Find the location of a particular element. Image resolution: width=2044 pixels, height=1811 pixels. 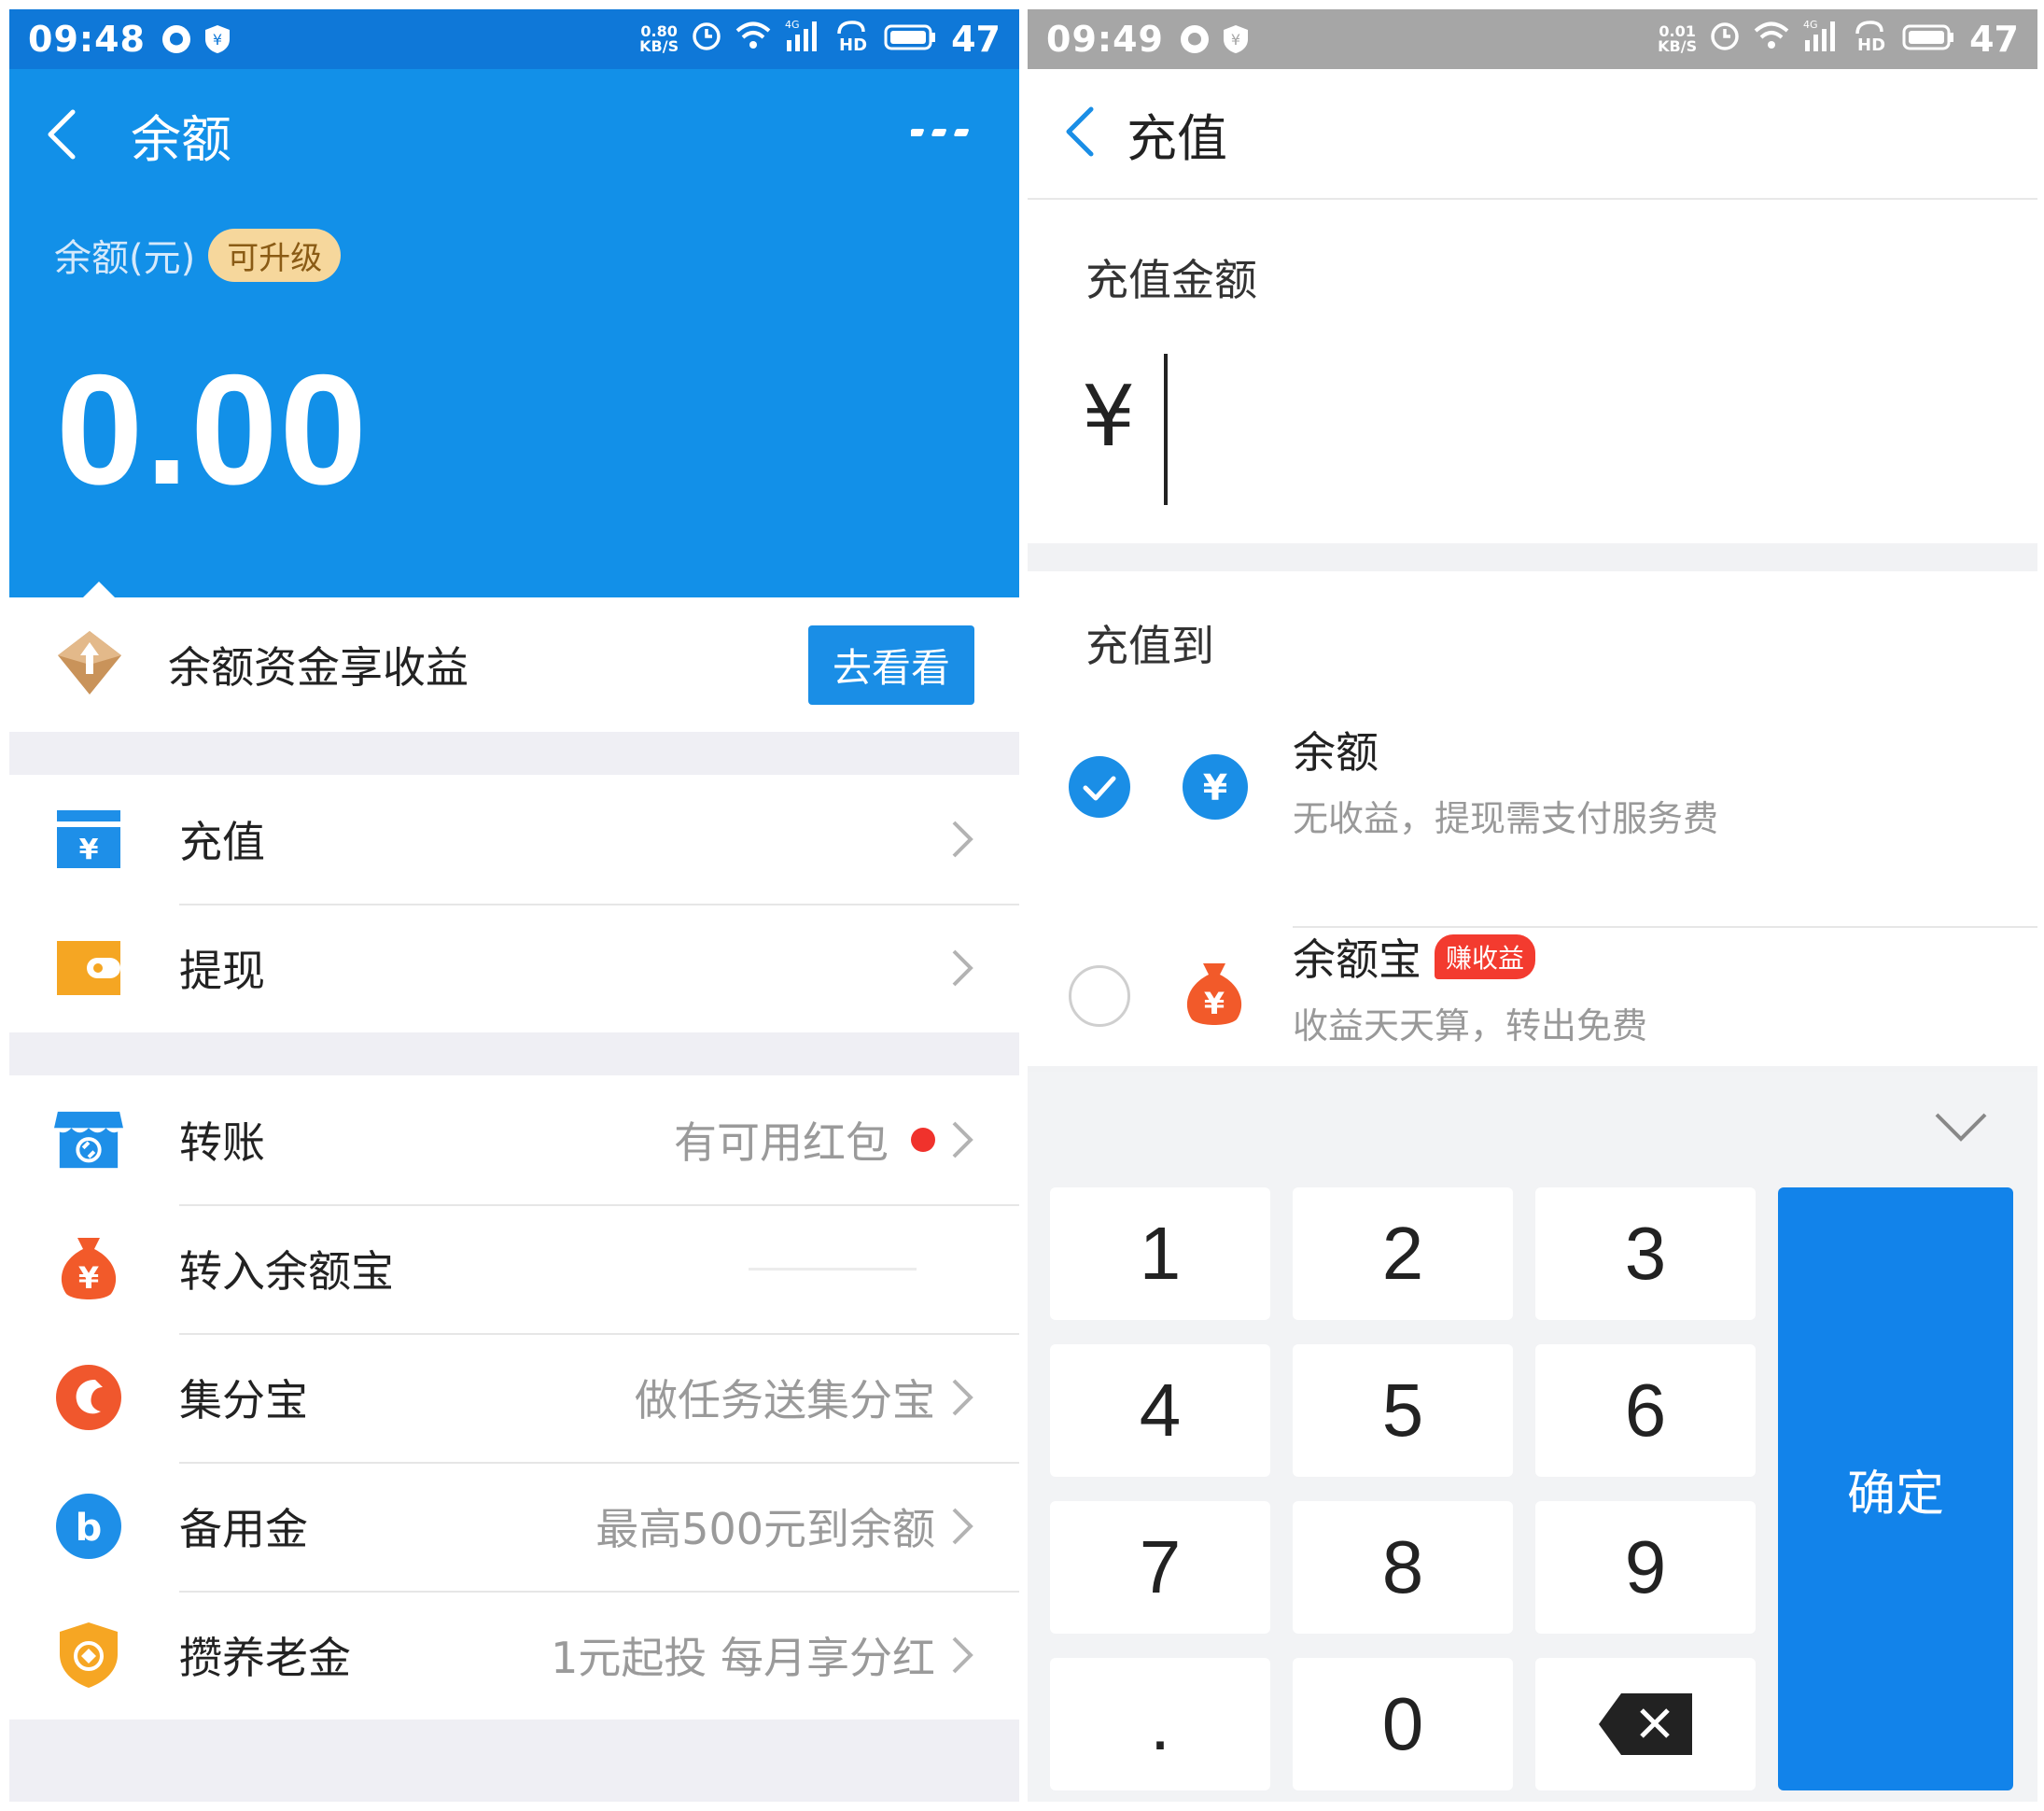

key-2: 2 is located at coordinates (1403, 1253).